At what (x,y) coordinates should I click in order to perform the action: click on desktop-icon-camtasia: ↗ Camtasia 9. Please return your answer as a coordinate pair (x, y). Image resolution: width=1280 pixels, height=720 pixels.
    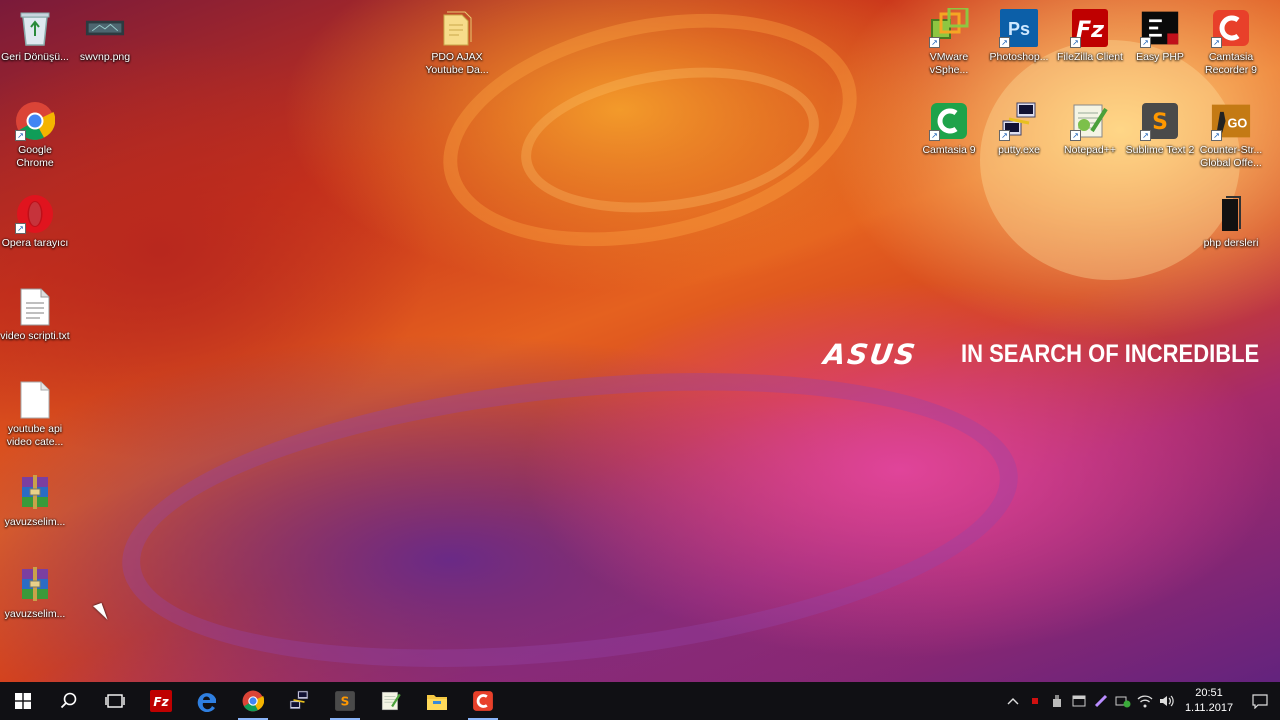
    Looking at the image, I should click on (949, 129).